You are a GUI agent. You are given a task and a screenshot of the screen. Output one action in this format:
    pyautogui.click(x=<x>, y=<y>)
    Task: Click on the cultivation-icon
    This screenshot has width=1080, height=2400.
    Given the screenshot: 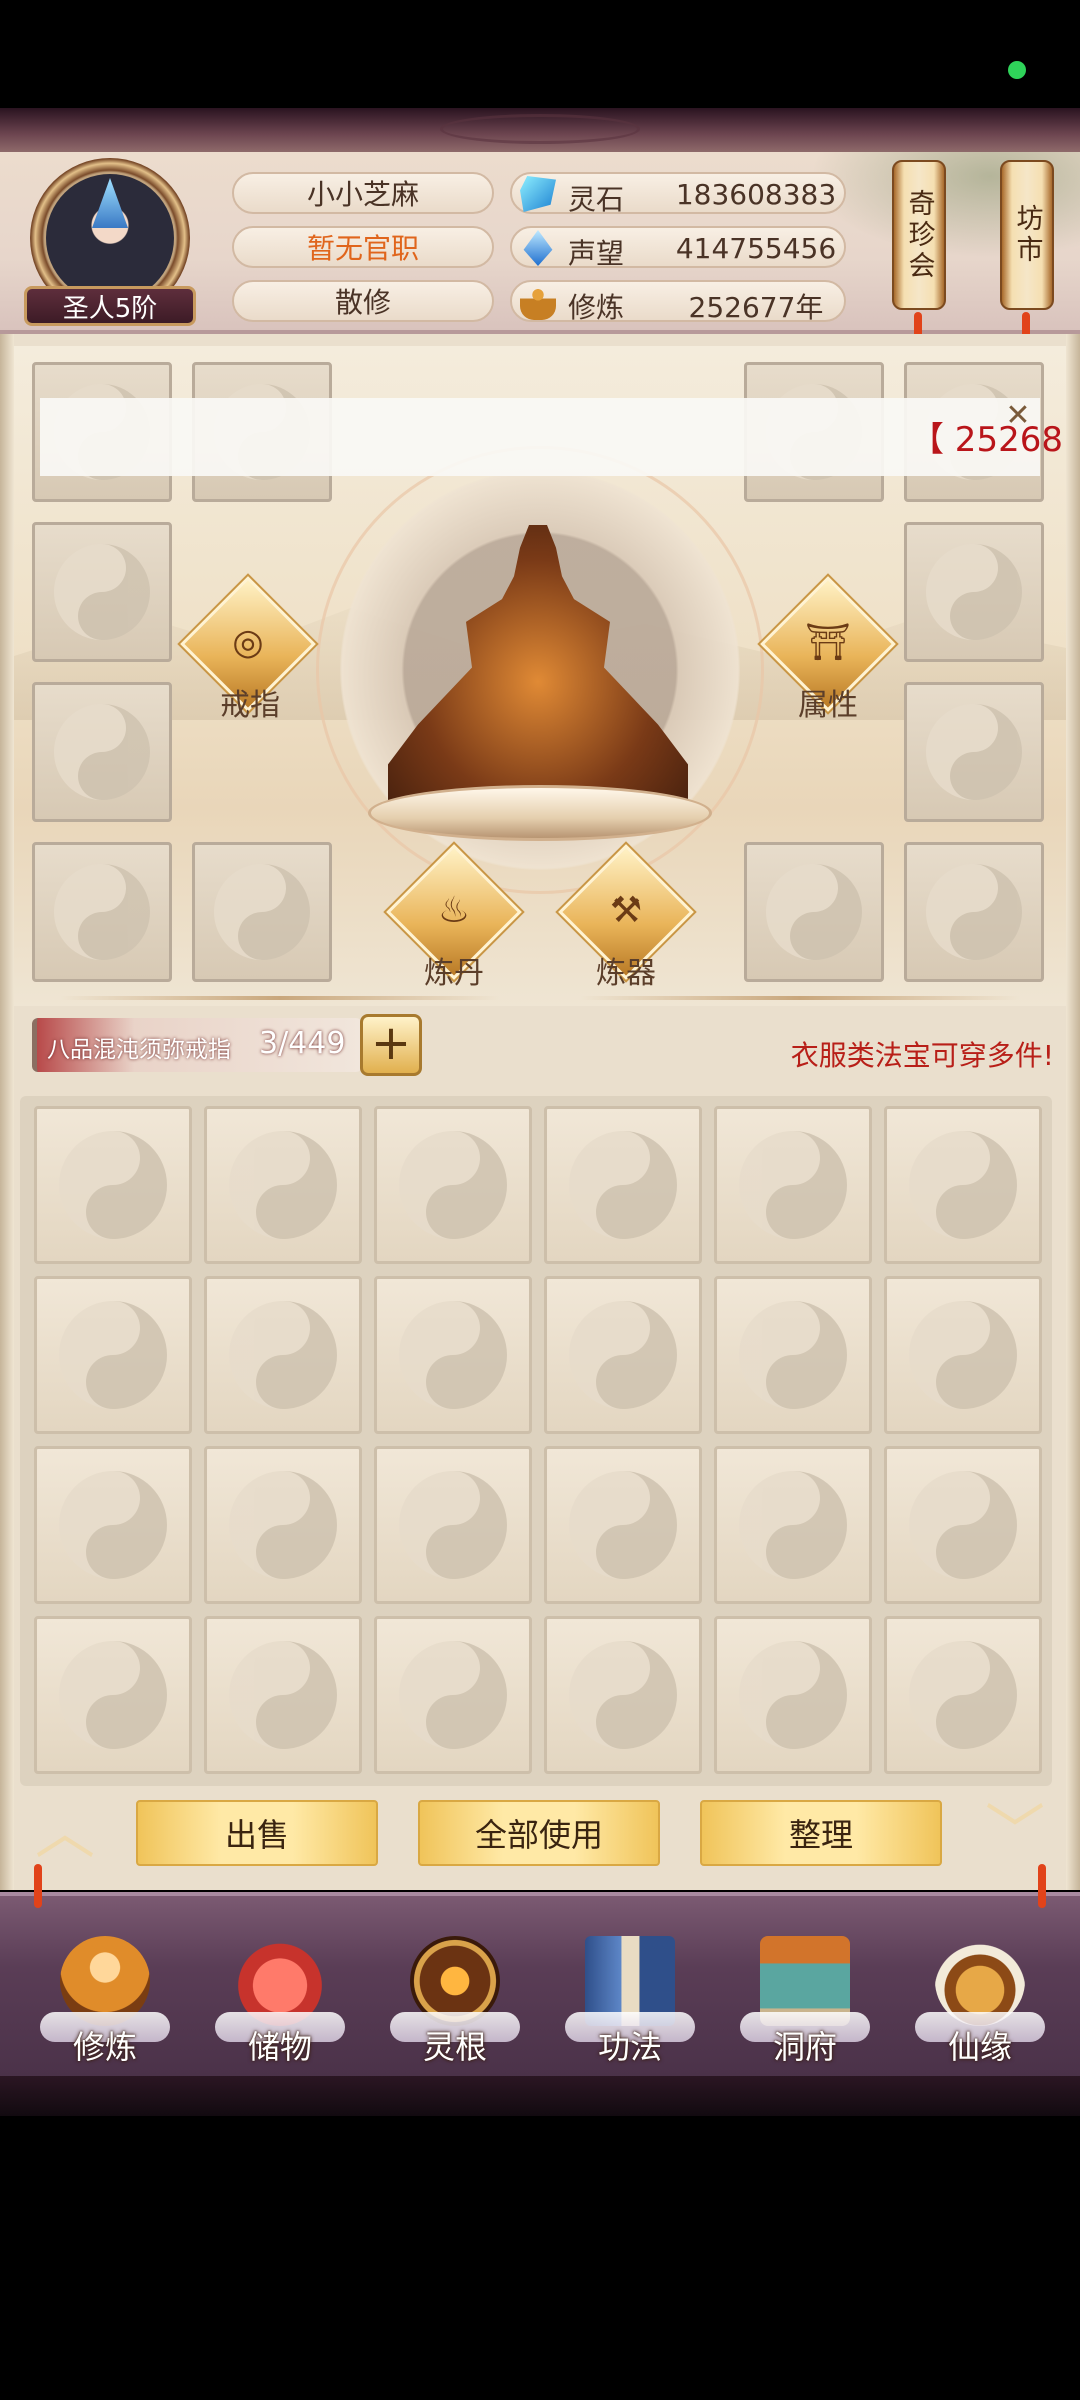 What is the action you would take?
    pyautogui.click(x=538, y=302)
    